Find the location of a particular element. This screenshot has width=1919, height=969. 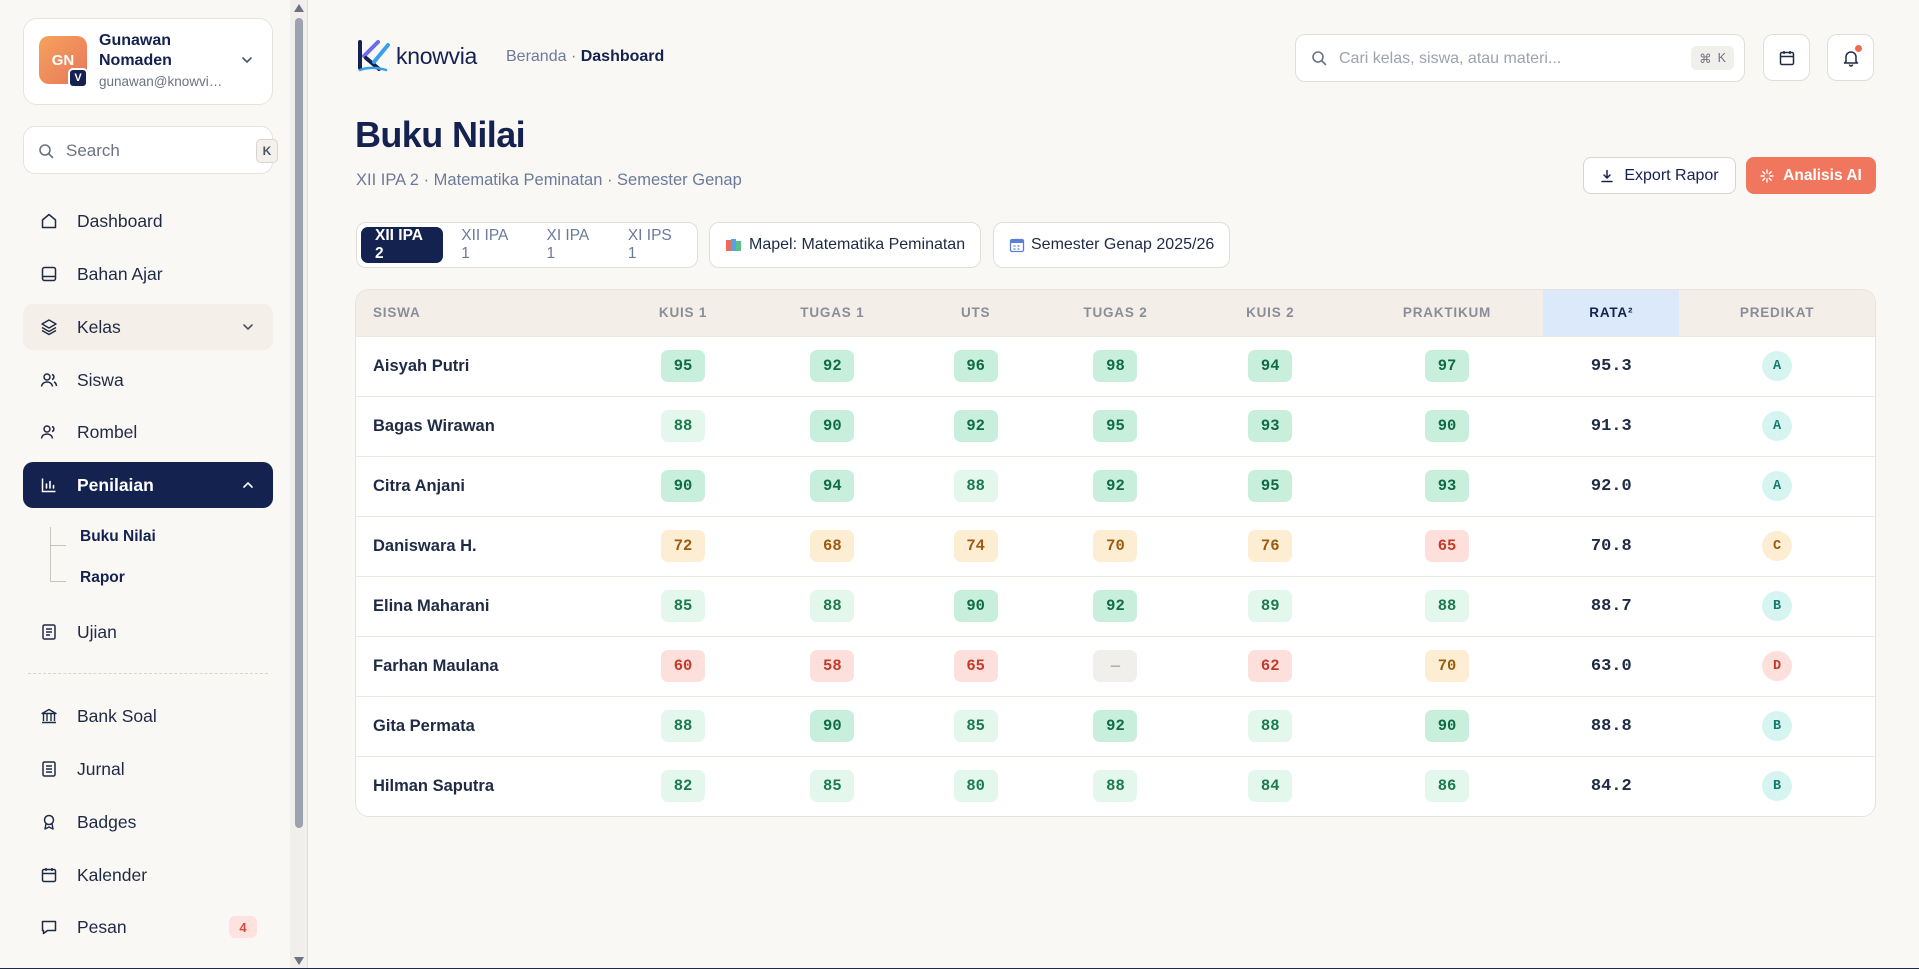

score-cell: 86 is located at coordinates (1447, 785).